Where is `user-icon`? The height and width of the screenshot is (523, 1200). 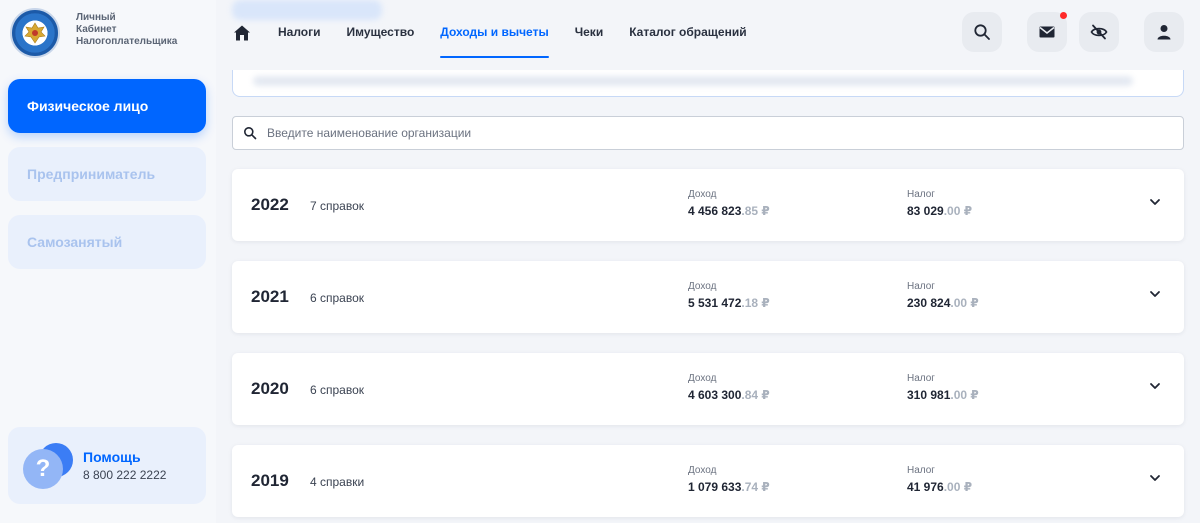 user-icon is located at coordinates (1164, 32).